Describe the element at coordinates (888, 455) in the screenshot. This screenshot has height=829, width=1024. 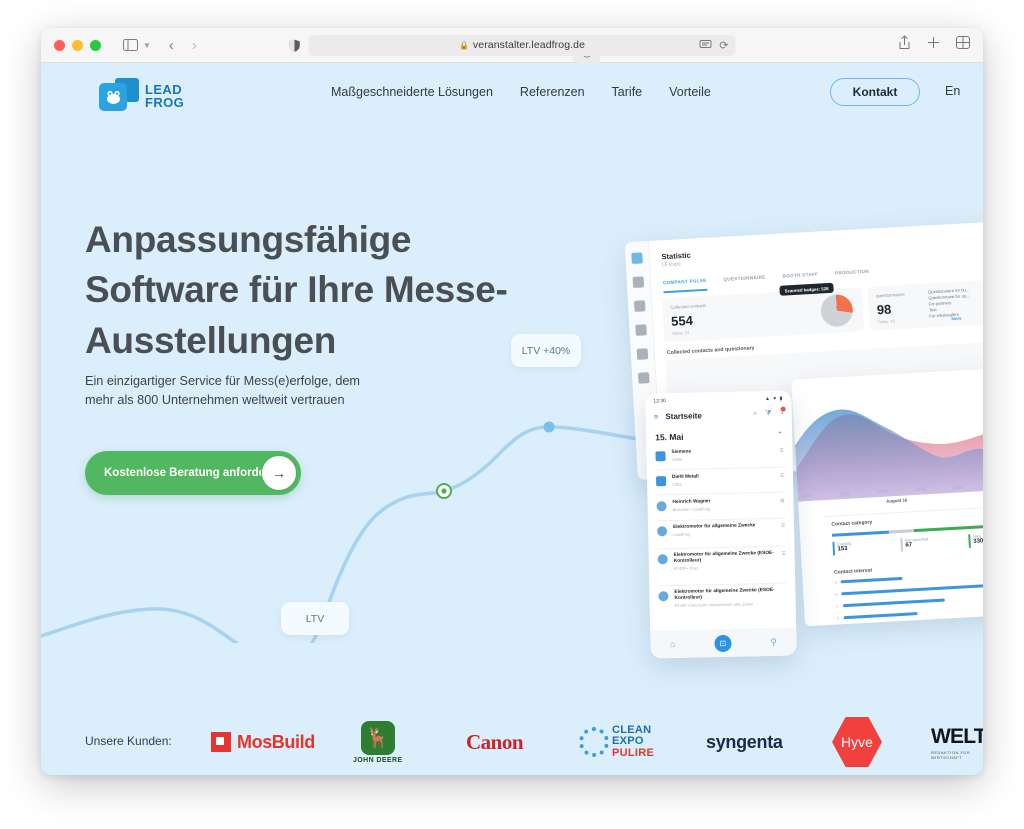
I see `area-chart` at that location.